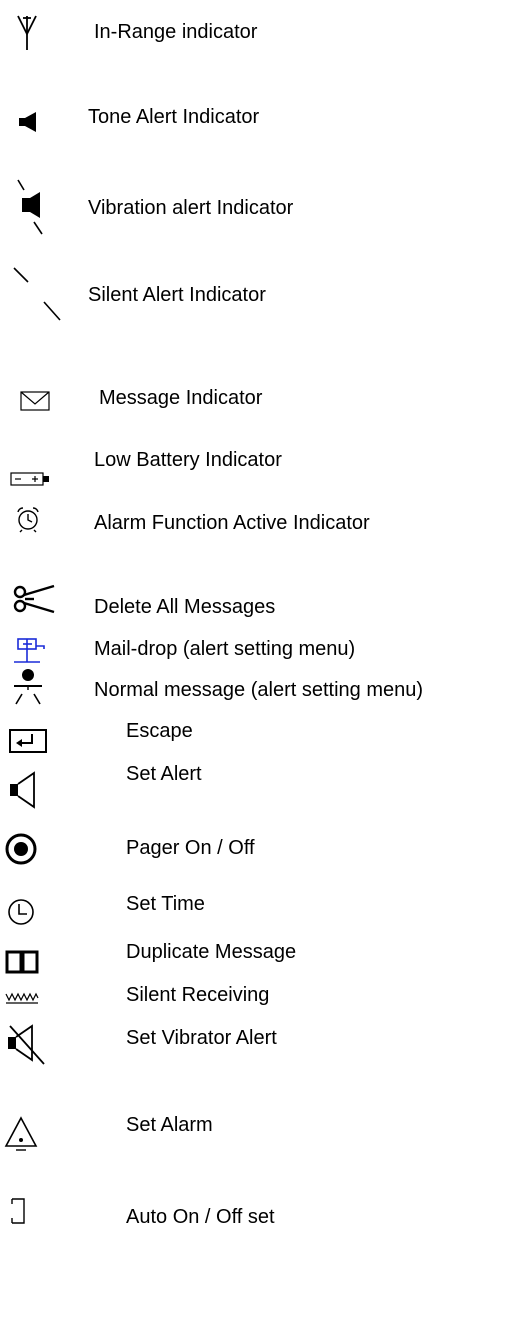  Describe the element at coordinates (28, 520) in the screenshot. I see `alarm-clock-icon` at that location.